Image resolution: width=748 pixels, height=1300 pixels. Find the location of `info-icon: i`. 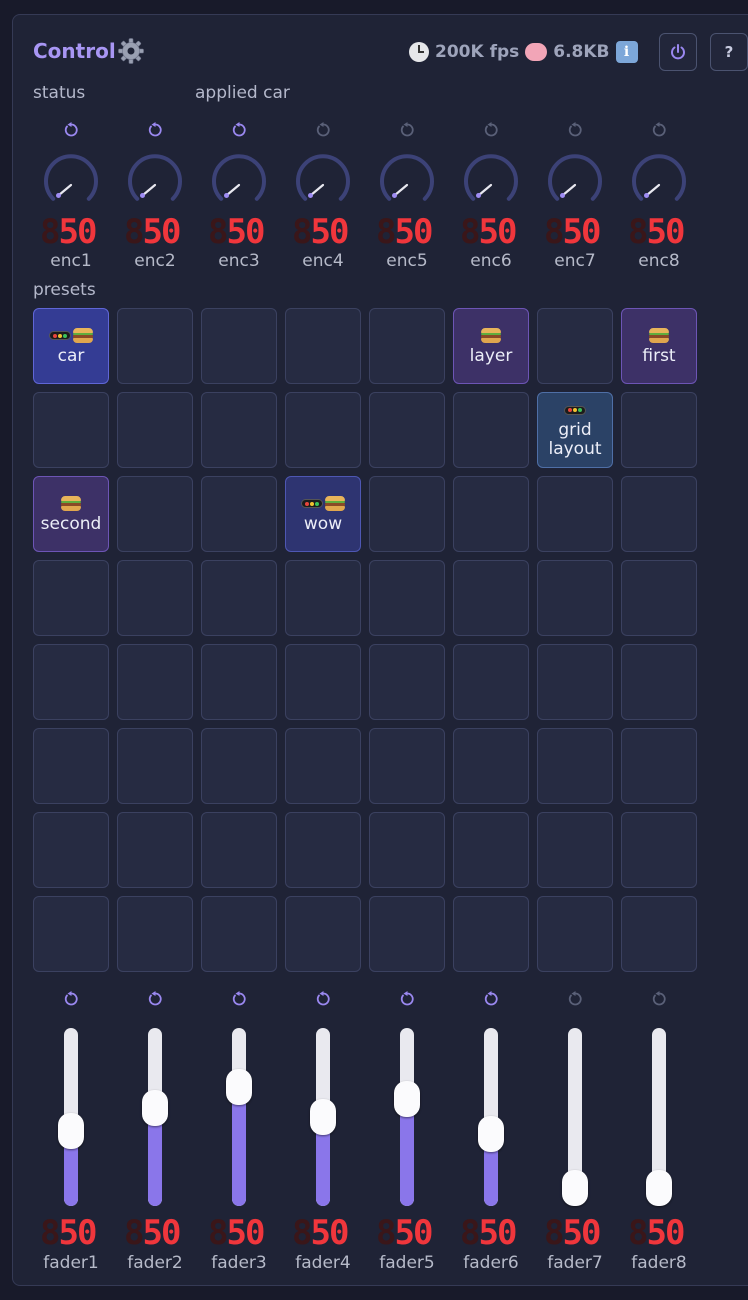

info-icon: i is located at coordinates (626, 52).